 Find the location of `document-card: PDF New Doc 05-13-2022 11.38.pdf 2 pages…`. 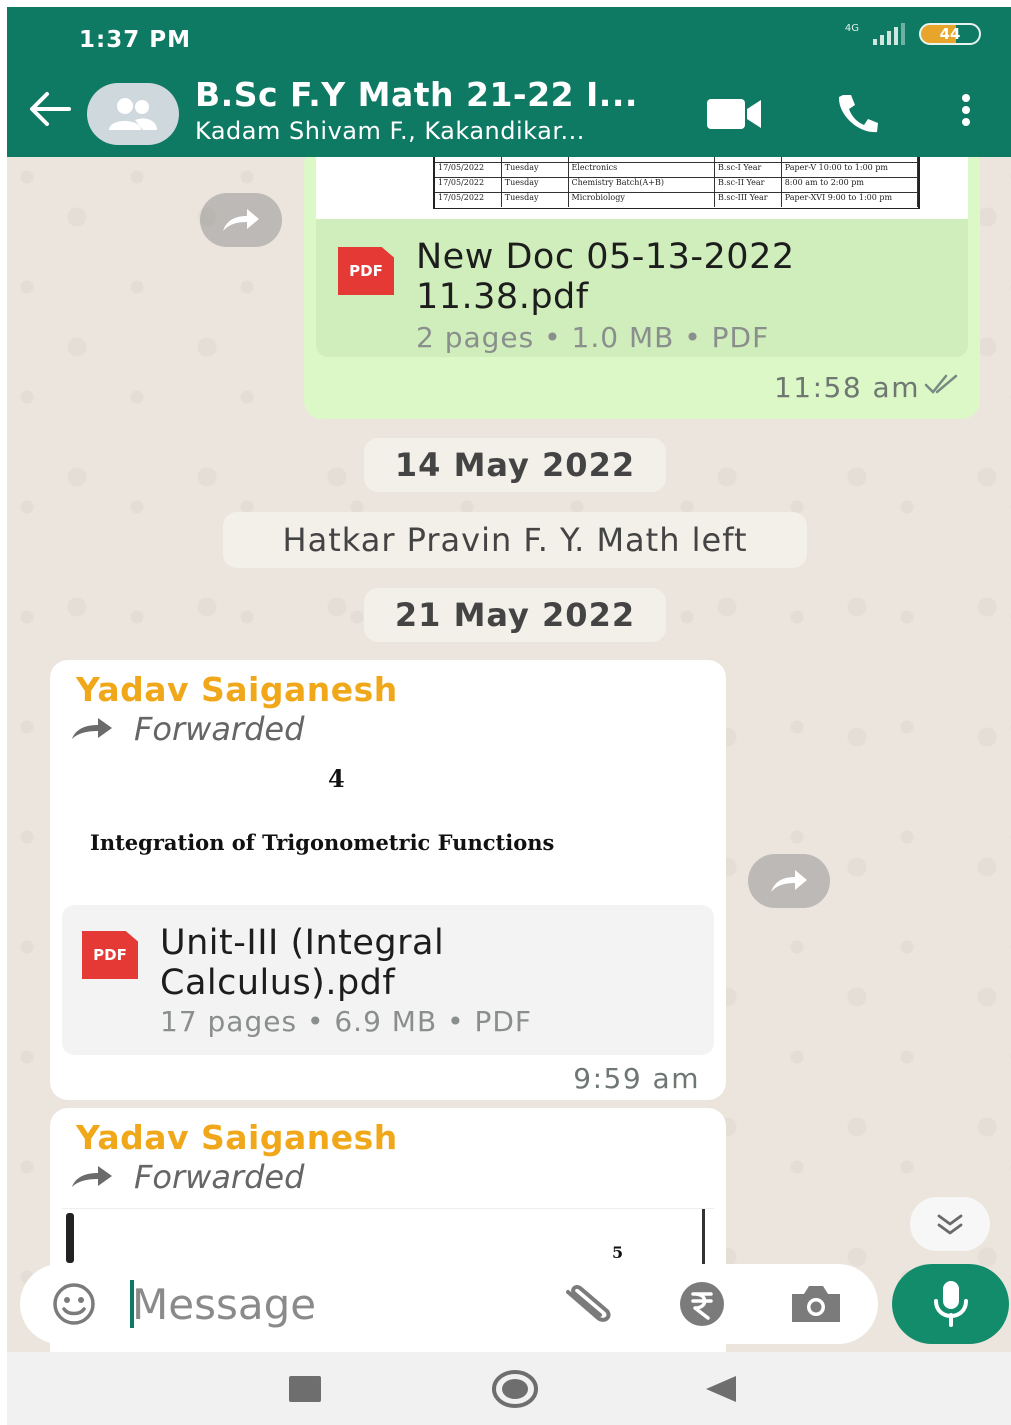

document-card: PDF New Doc 05-13-2022 11.38.pdf 2 pages… is located at coordinates (642, 288).